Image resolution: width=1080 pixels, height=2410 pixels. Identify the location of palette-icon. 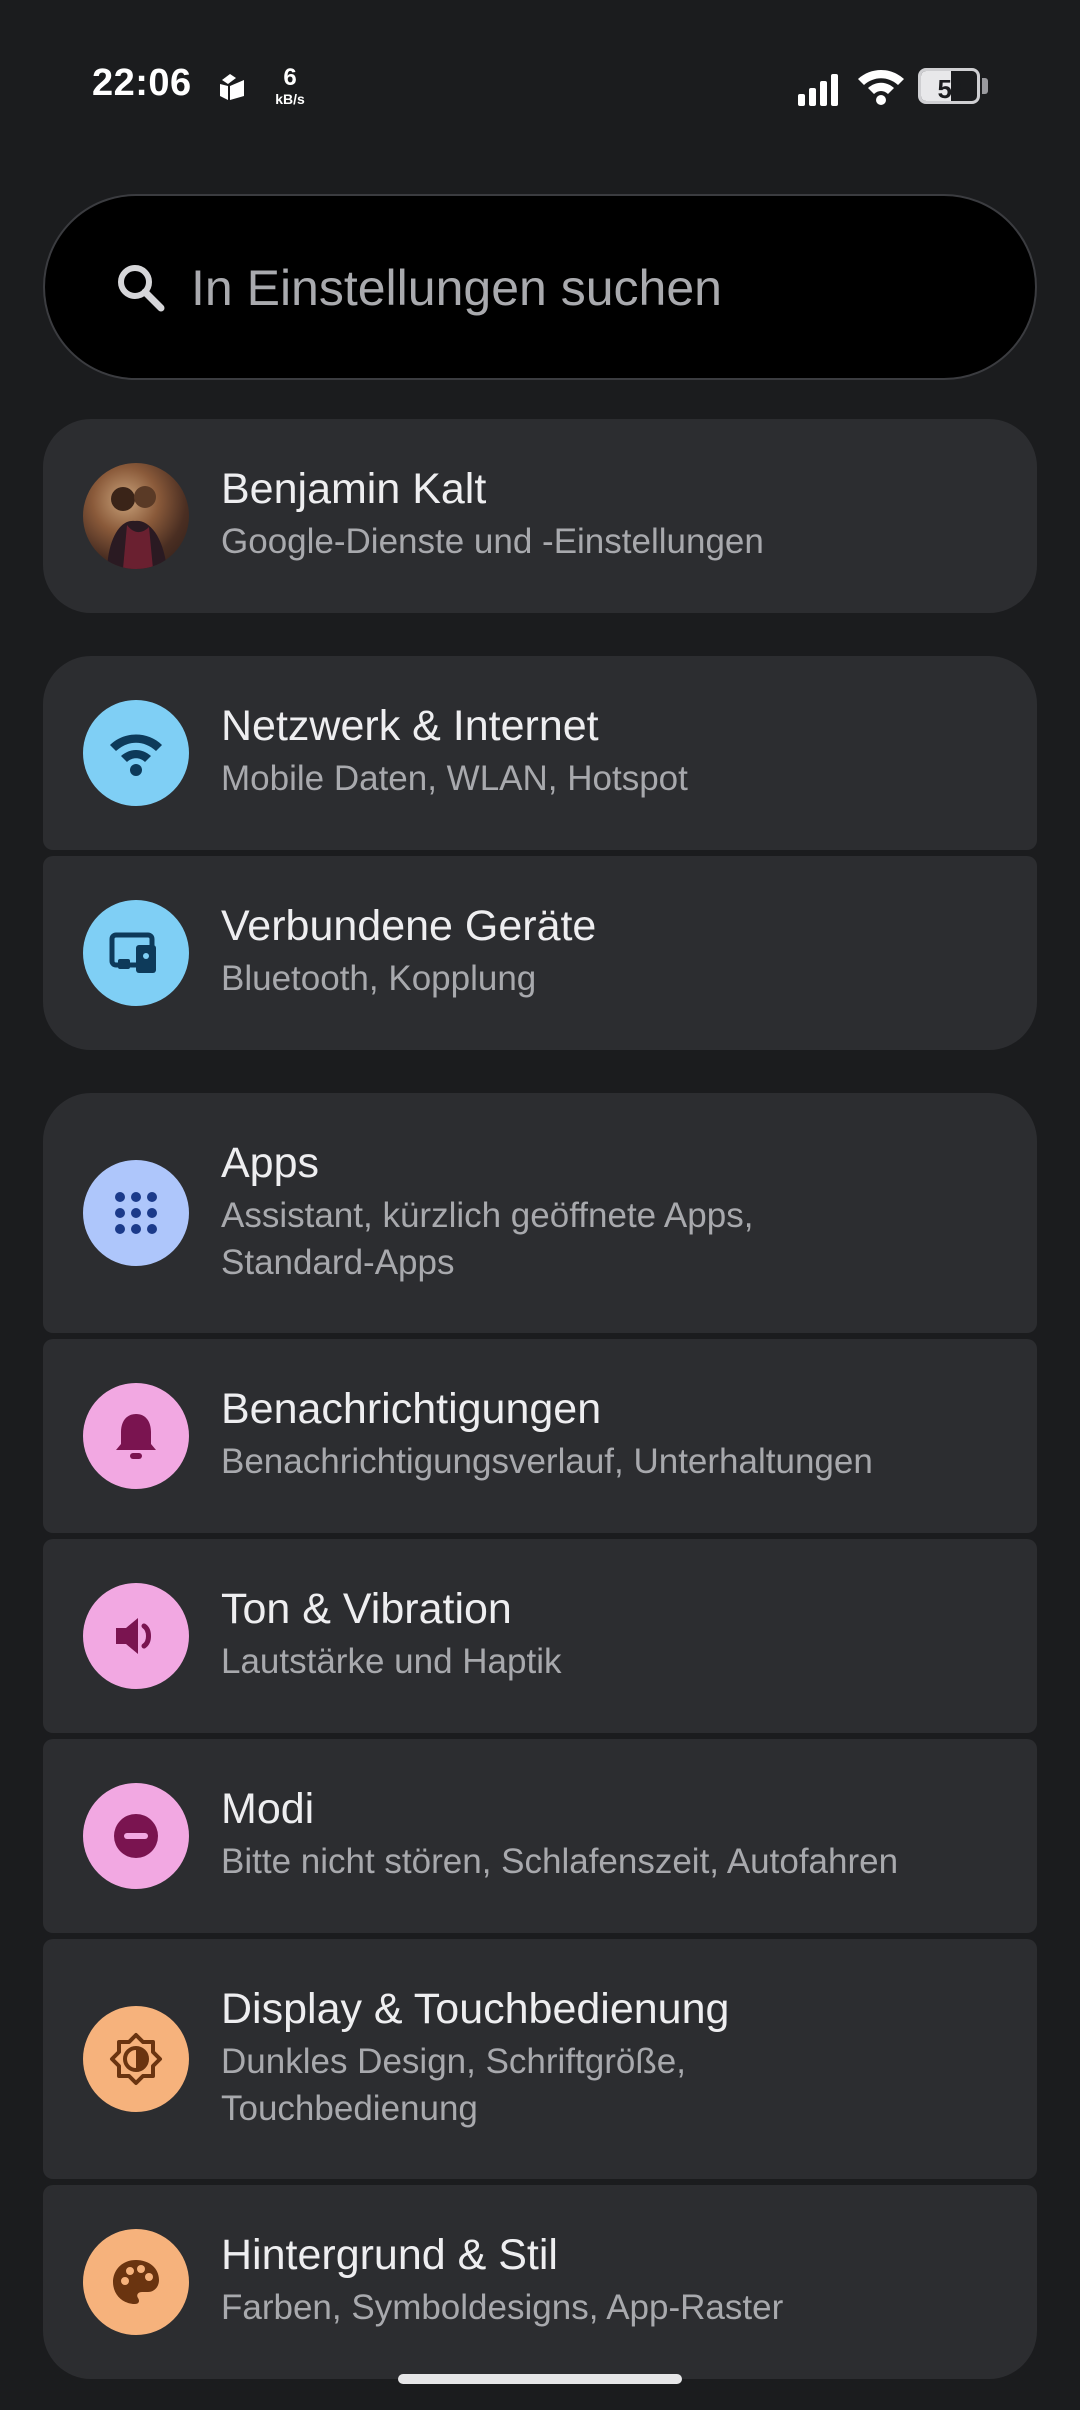
(136, 2282).